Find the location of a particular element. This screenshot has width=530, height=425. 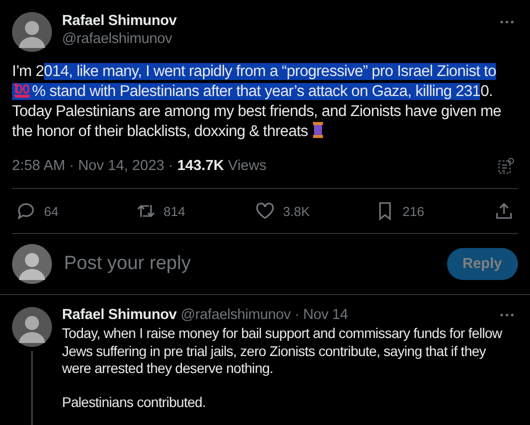

heart-icon is located at coordinates (265, 211).